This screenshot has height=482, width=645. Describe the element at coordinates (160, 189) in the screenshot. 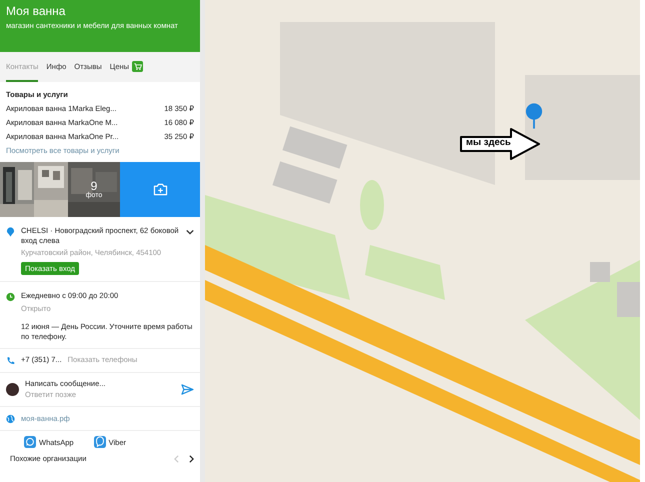

I see `camera-plus-icon` at that location.